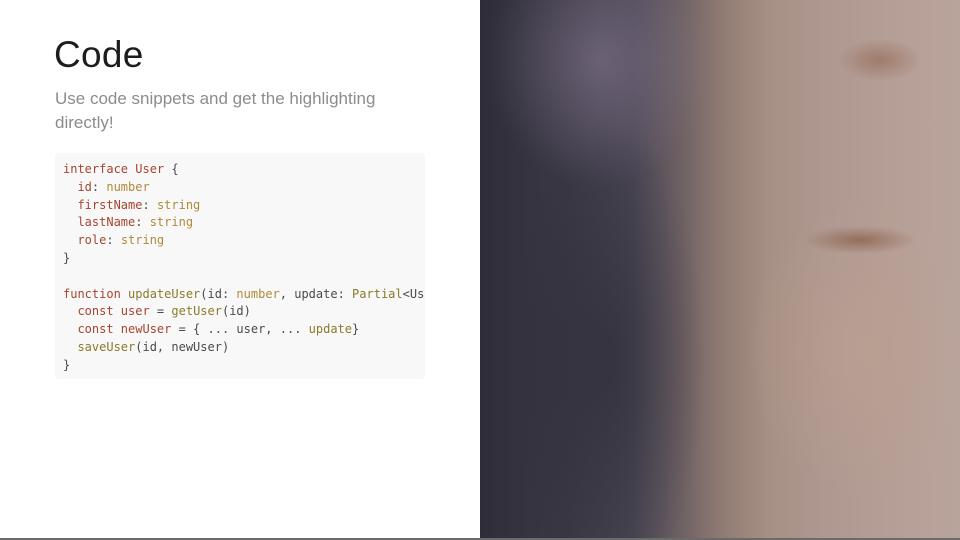 The image size is (960, 540). I want to click on code-token: firstName, so click(103, 204).